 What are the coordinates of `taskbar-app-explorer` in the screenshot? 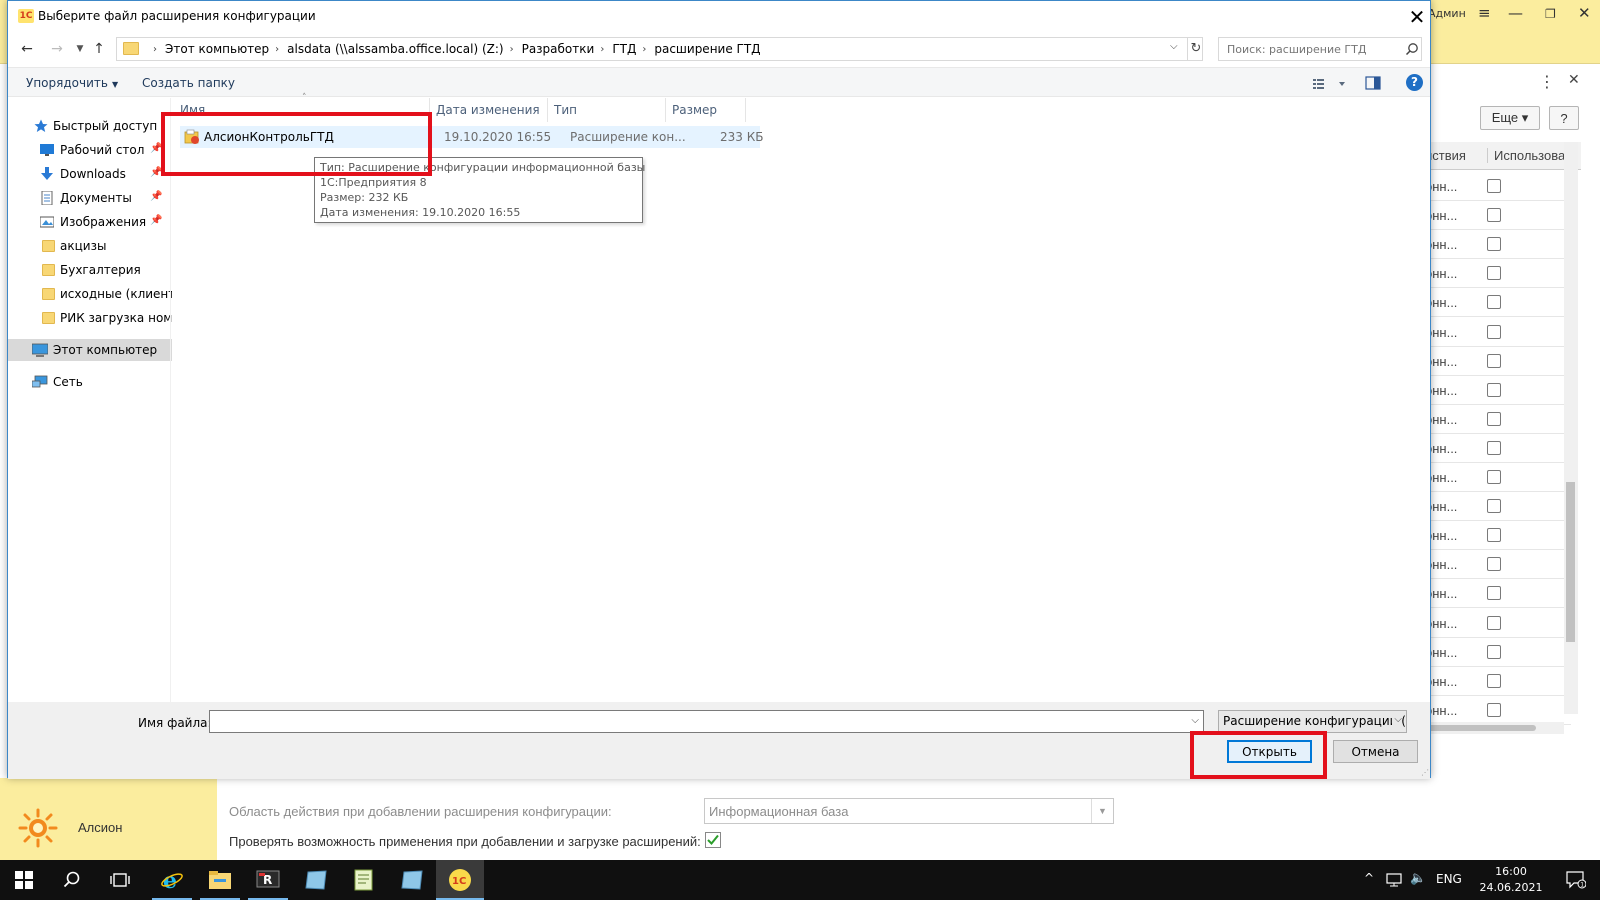 It's located at (220, 880).